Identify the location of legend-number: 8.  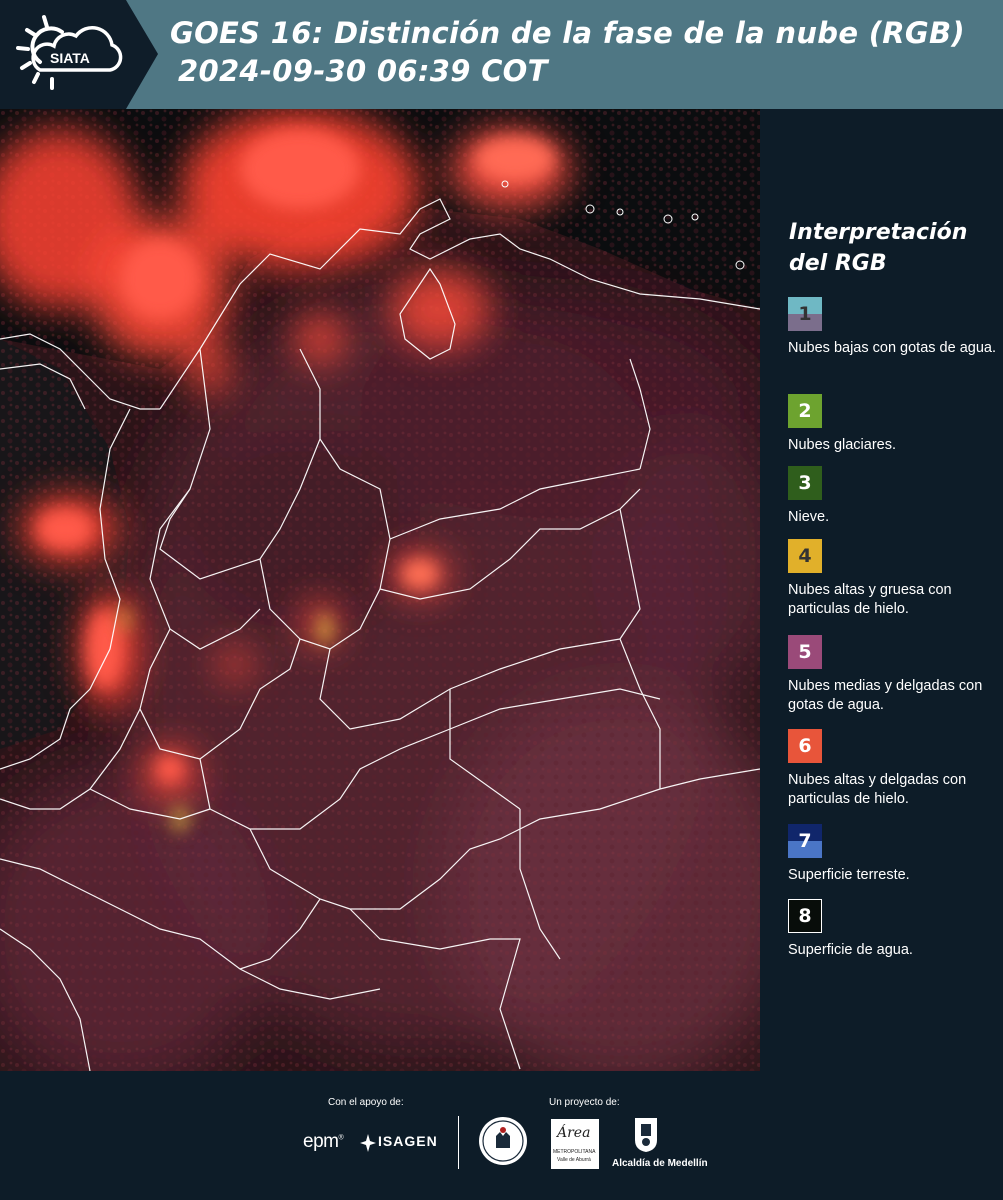
(805, 916).